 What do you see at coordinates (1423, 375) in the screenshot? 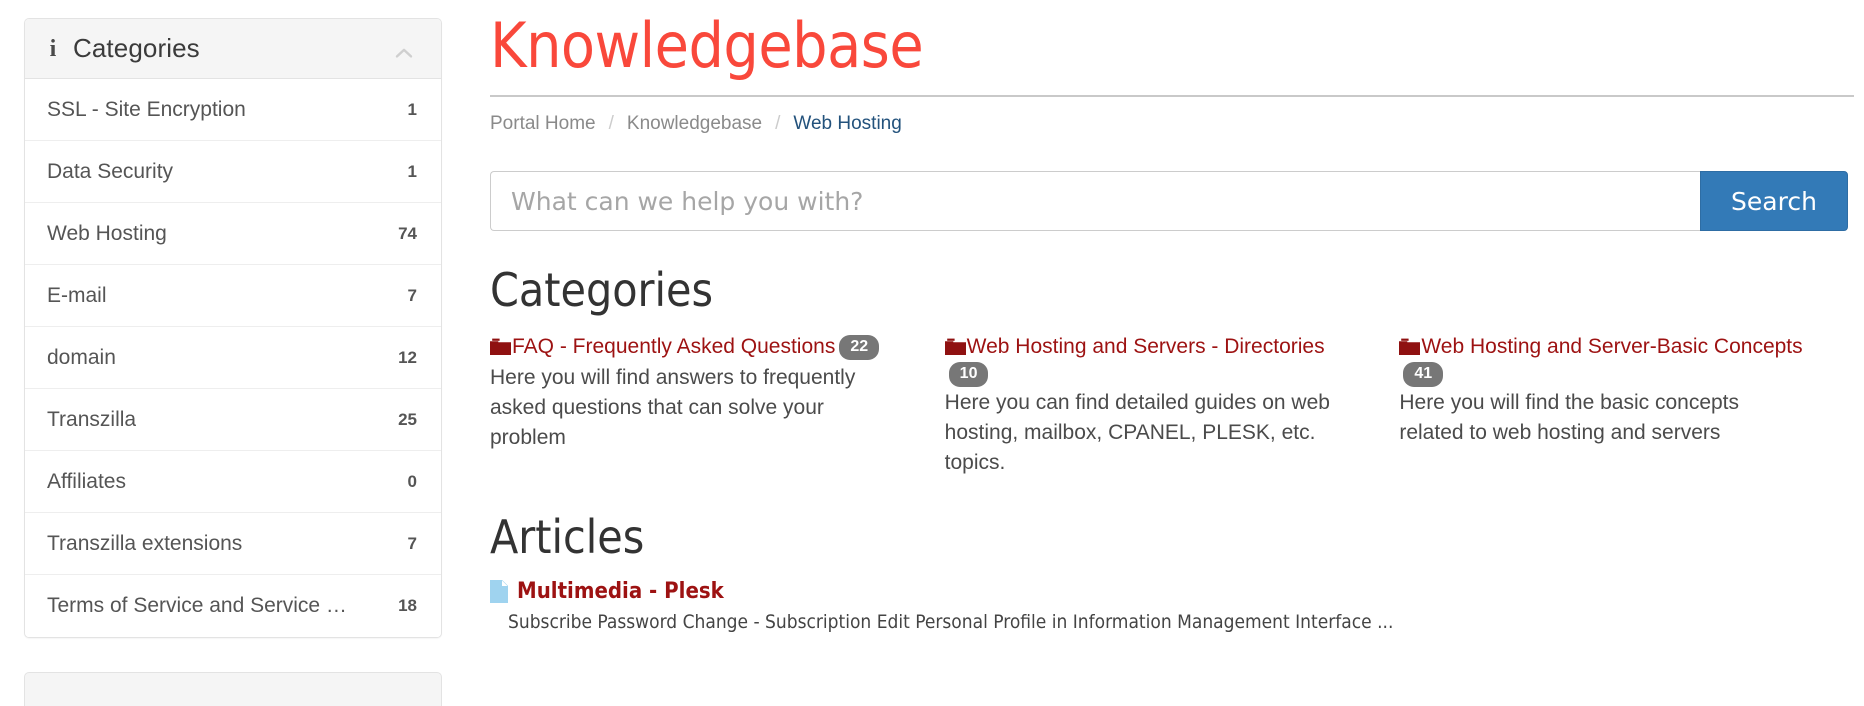
I see `category-count-badge: 41` at bounding box center [1423, 375].